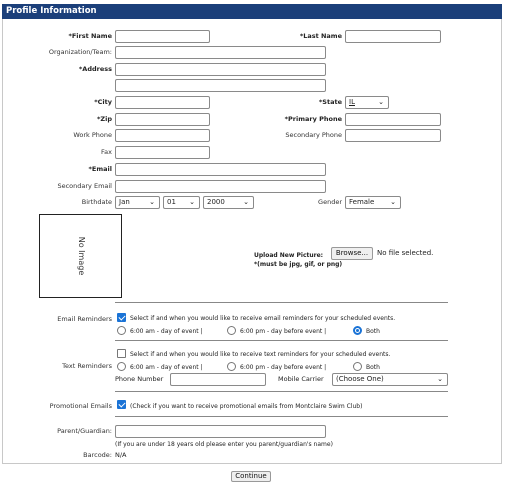 The height and width of the screenshot is (482, 505). I want to click on upload-label: Upload New Picture:, so click(289, 255).